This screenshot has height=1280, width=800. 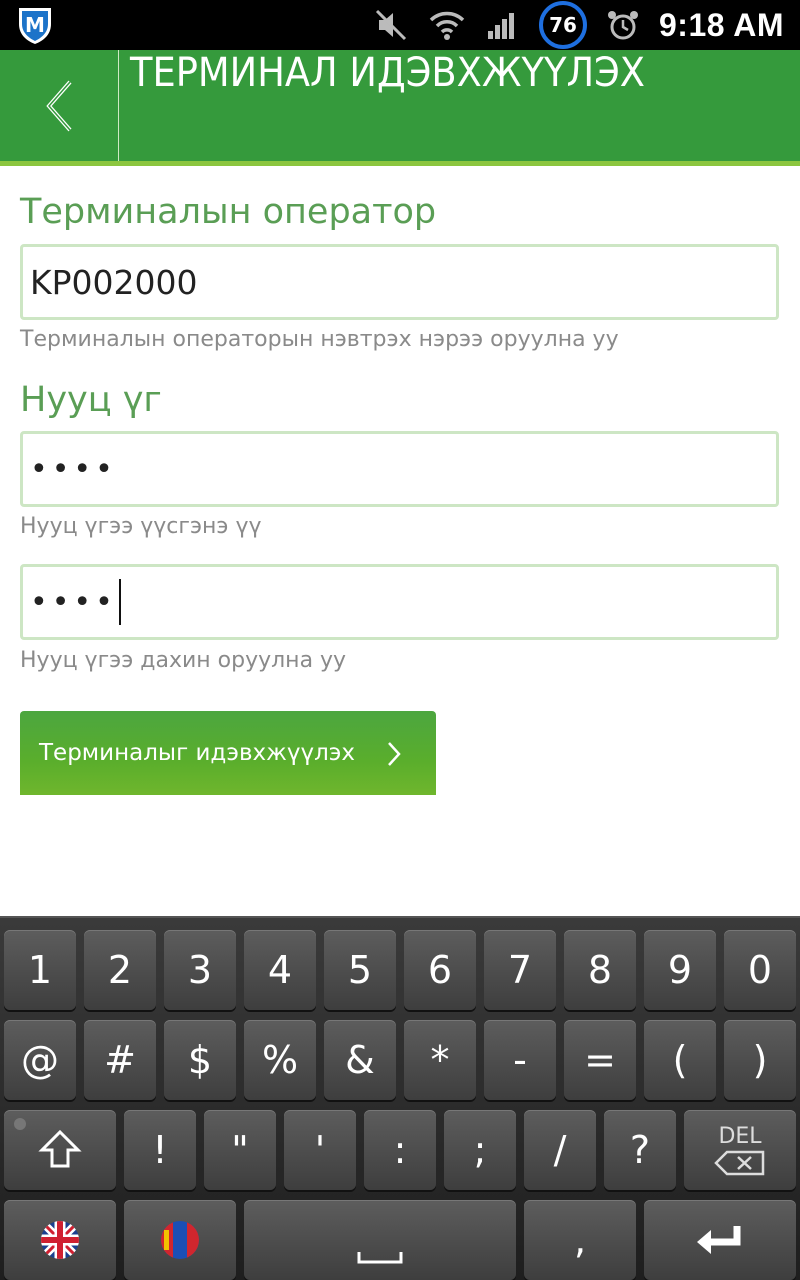 I want to click on back-button, so click(x=59, y=105).